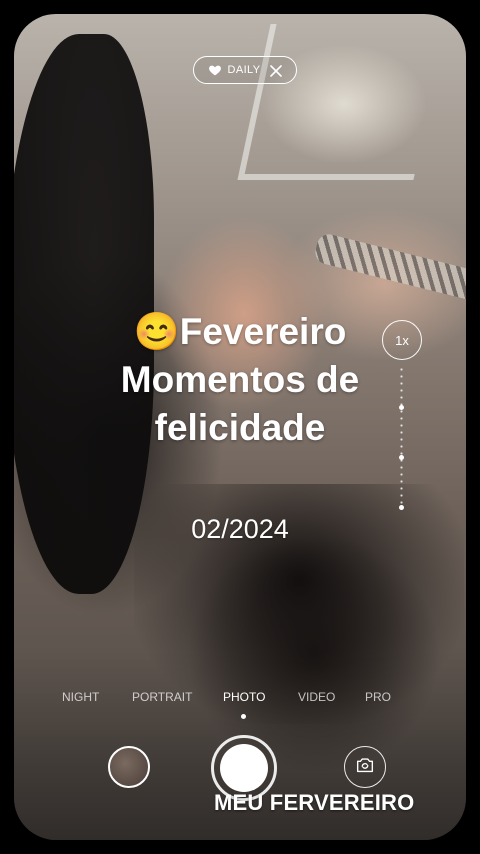 This screenshot has height=854, width=480. What do you see at coordinates (276, 70) in the screenshot?
I see `close-icon` at bounding box center [276, 70].